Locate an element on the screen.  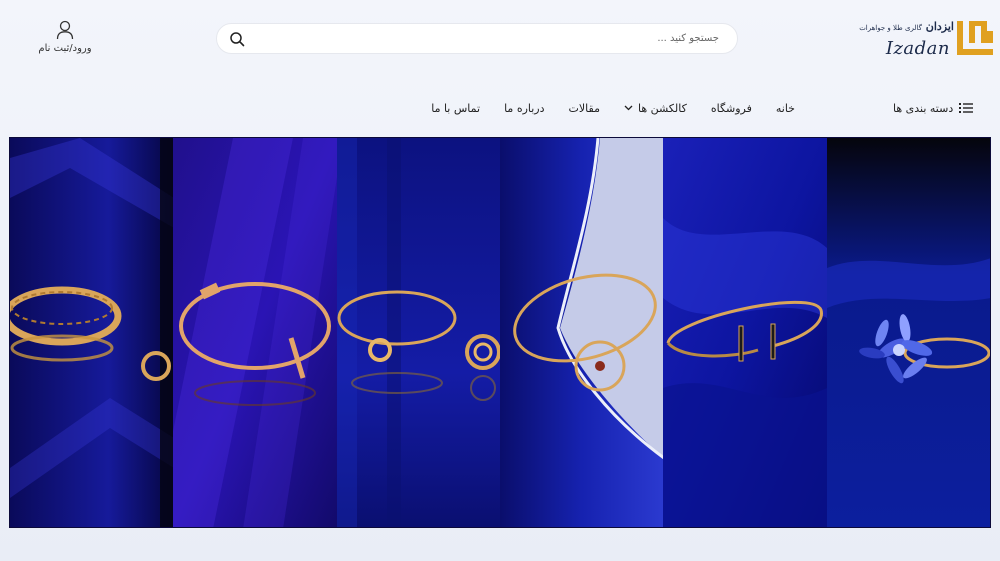
nav-item-label: فروشگاه is located at coordinates (731, 108).